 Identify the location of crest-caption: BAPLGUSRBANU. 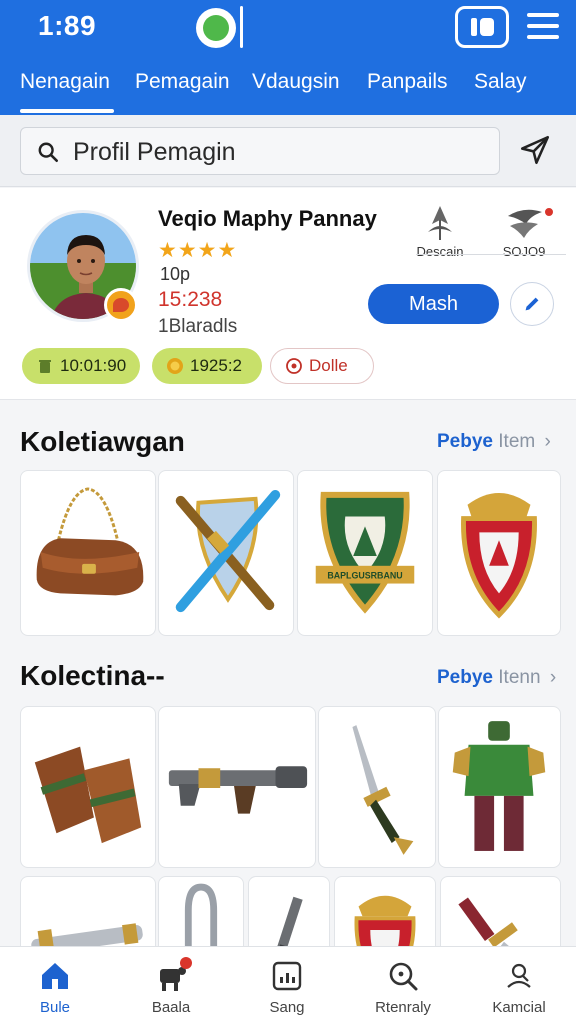
(364, 576).